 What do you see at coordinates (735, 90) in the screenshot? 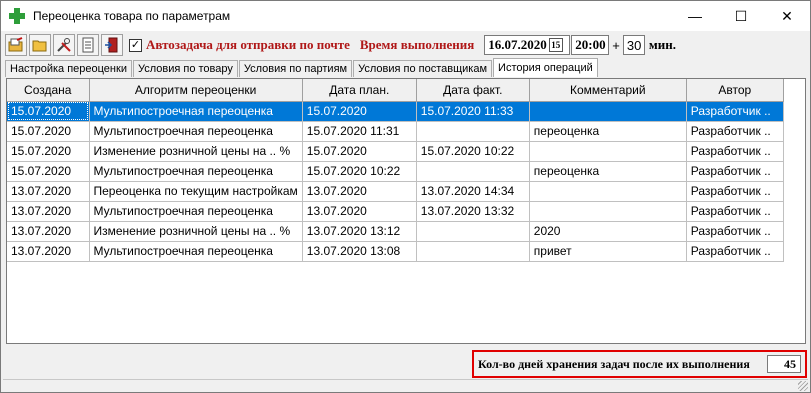
I see `column-header: Автор` at bounding box center [735, 90].